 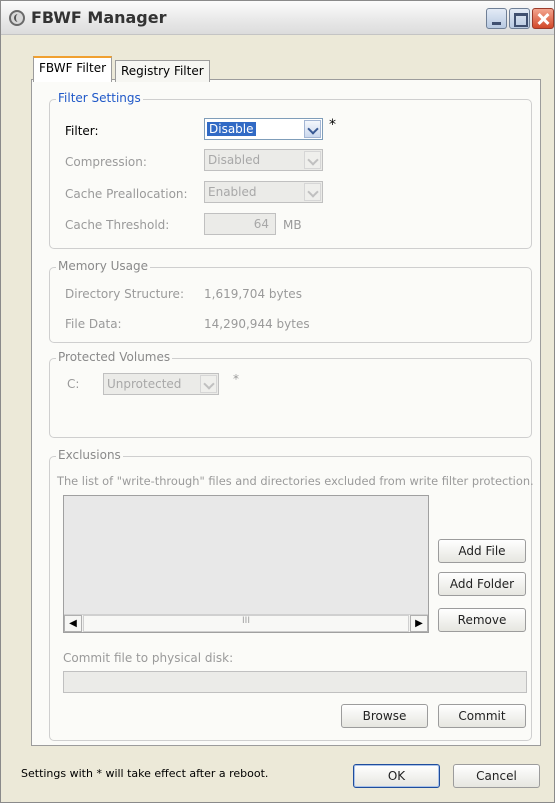 I want to click on commit-label: Commit file to physical disk:, so click(x=148, y=658).